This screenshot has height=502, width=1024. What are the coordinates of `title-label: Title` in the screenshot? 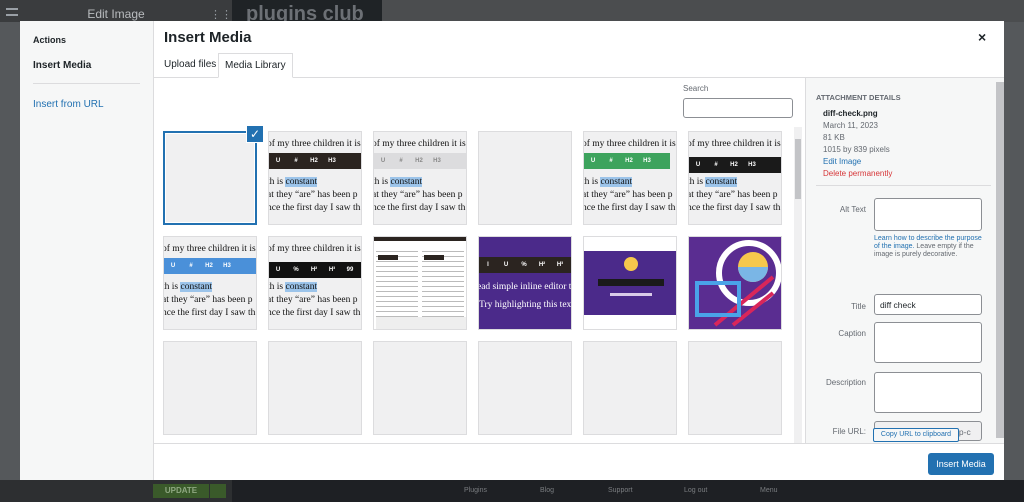 It's located at (858, 306).